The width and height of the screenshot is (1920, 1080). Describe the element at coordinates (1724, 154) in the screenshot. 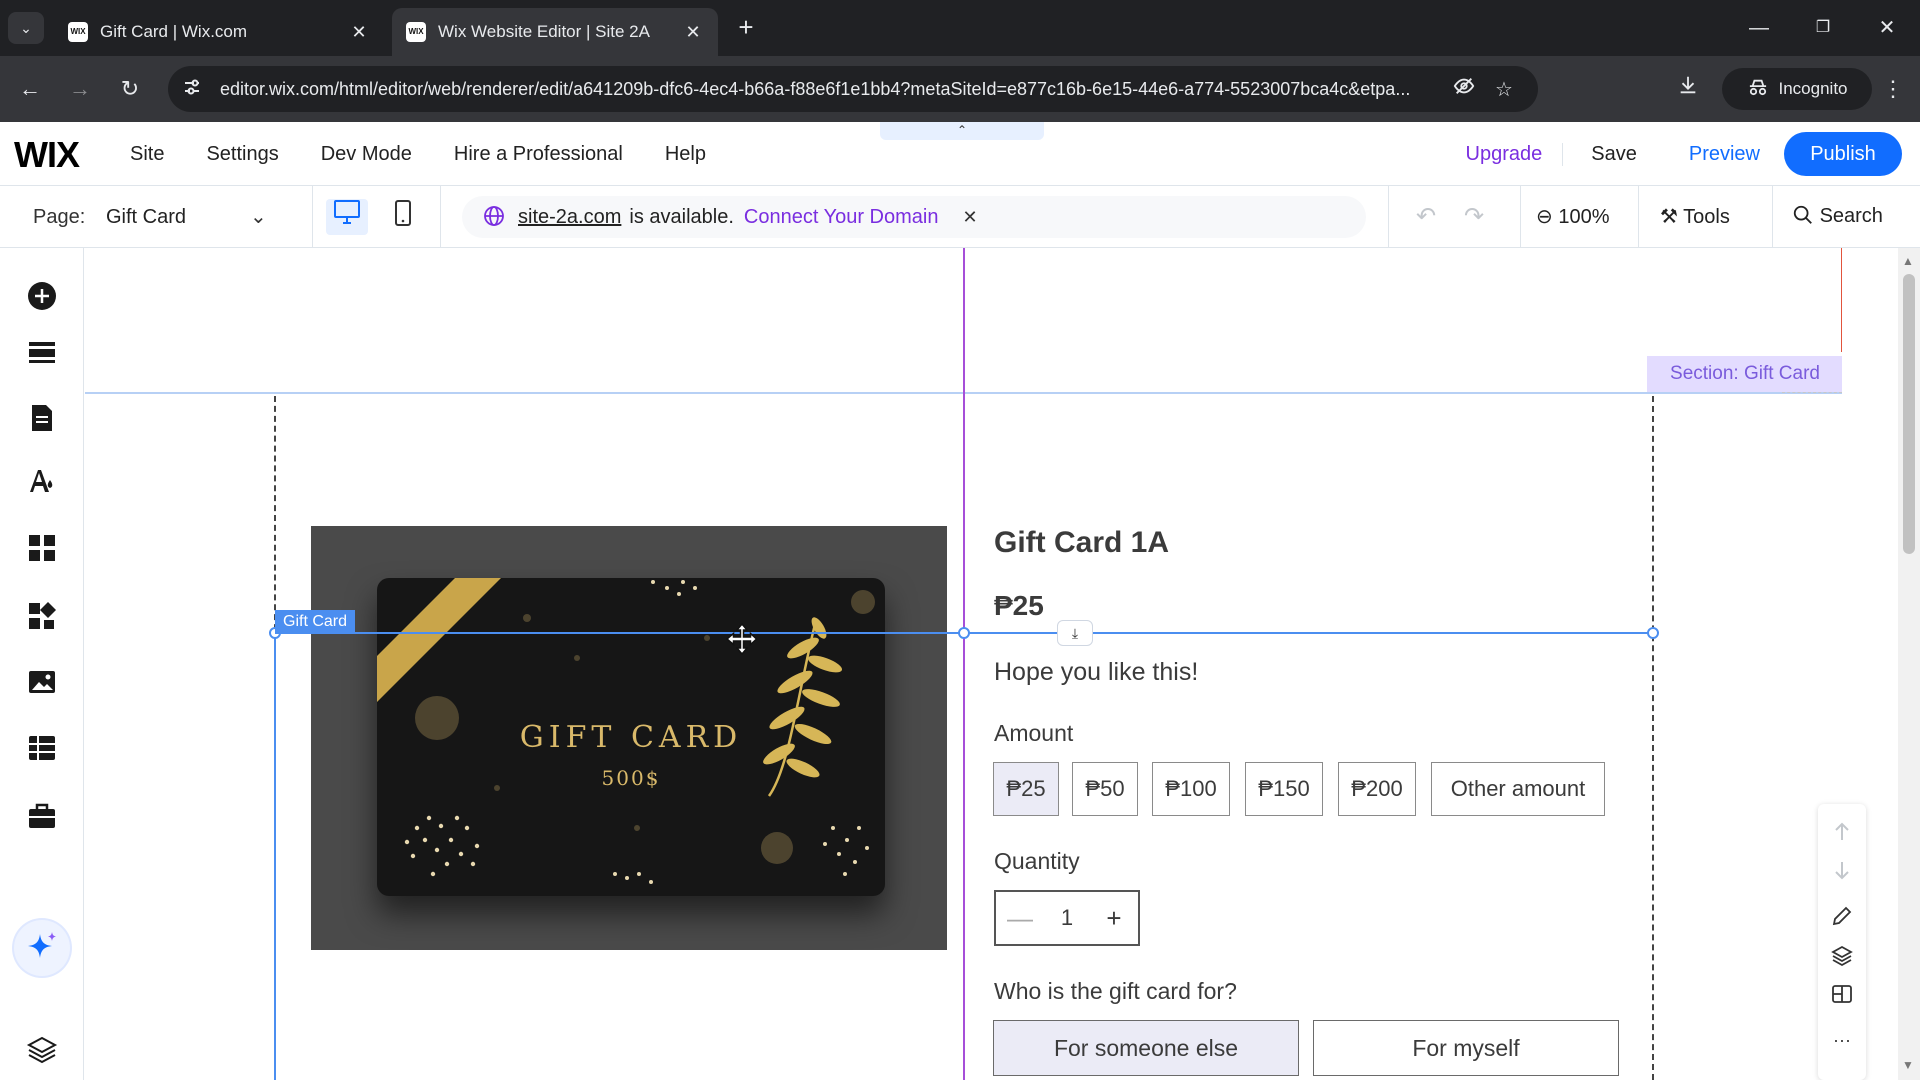

I see `preview-button: Preview` at that location.